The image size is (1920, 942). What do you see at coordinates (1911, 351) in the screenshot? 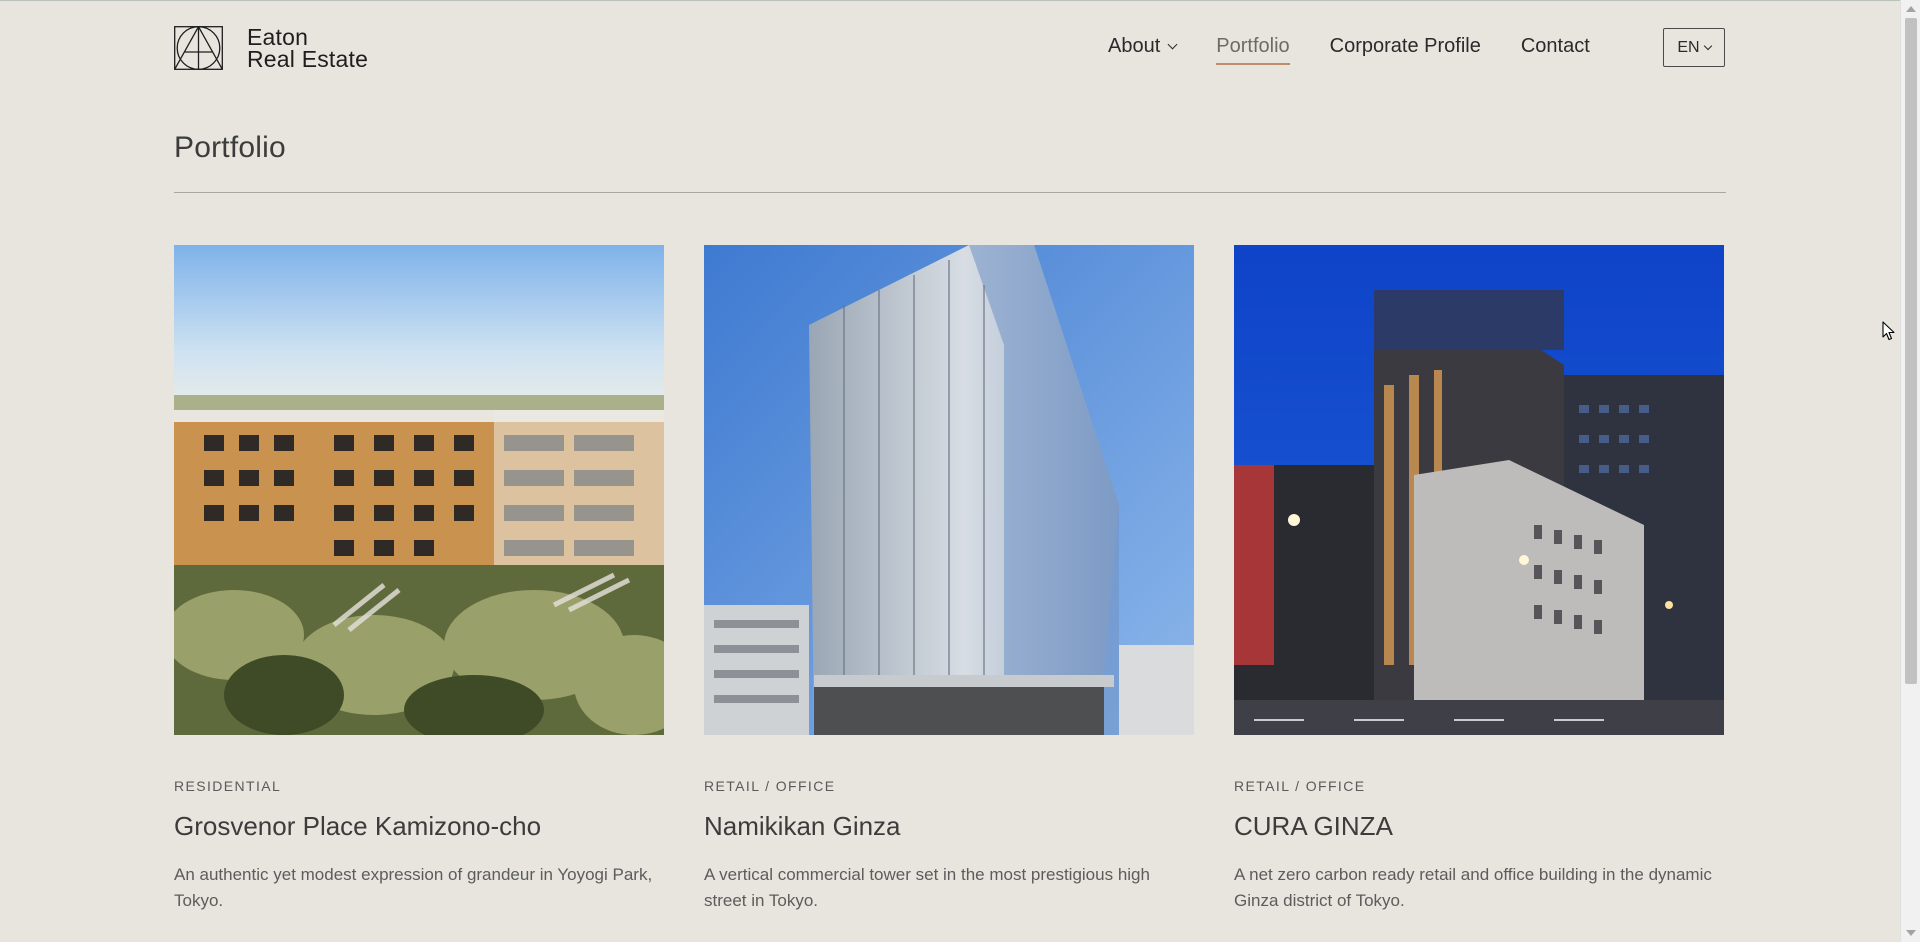
I see `scrollbar-thumb` at bounding box center [1911, 351].